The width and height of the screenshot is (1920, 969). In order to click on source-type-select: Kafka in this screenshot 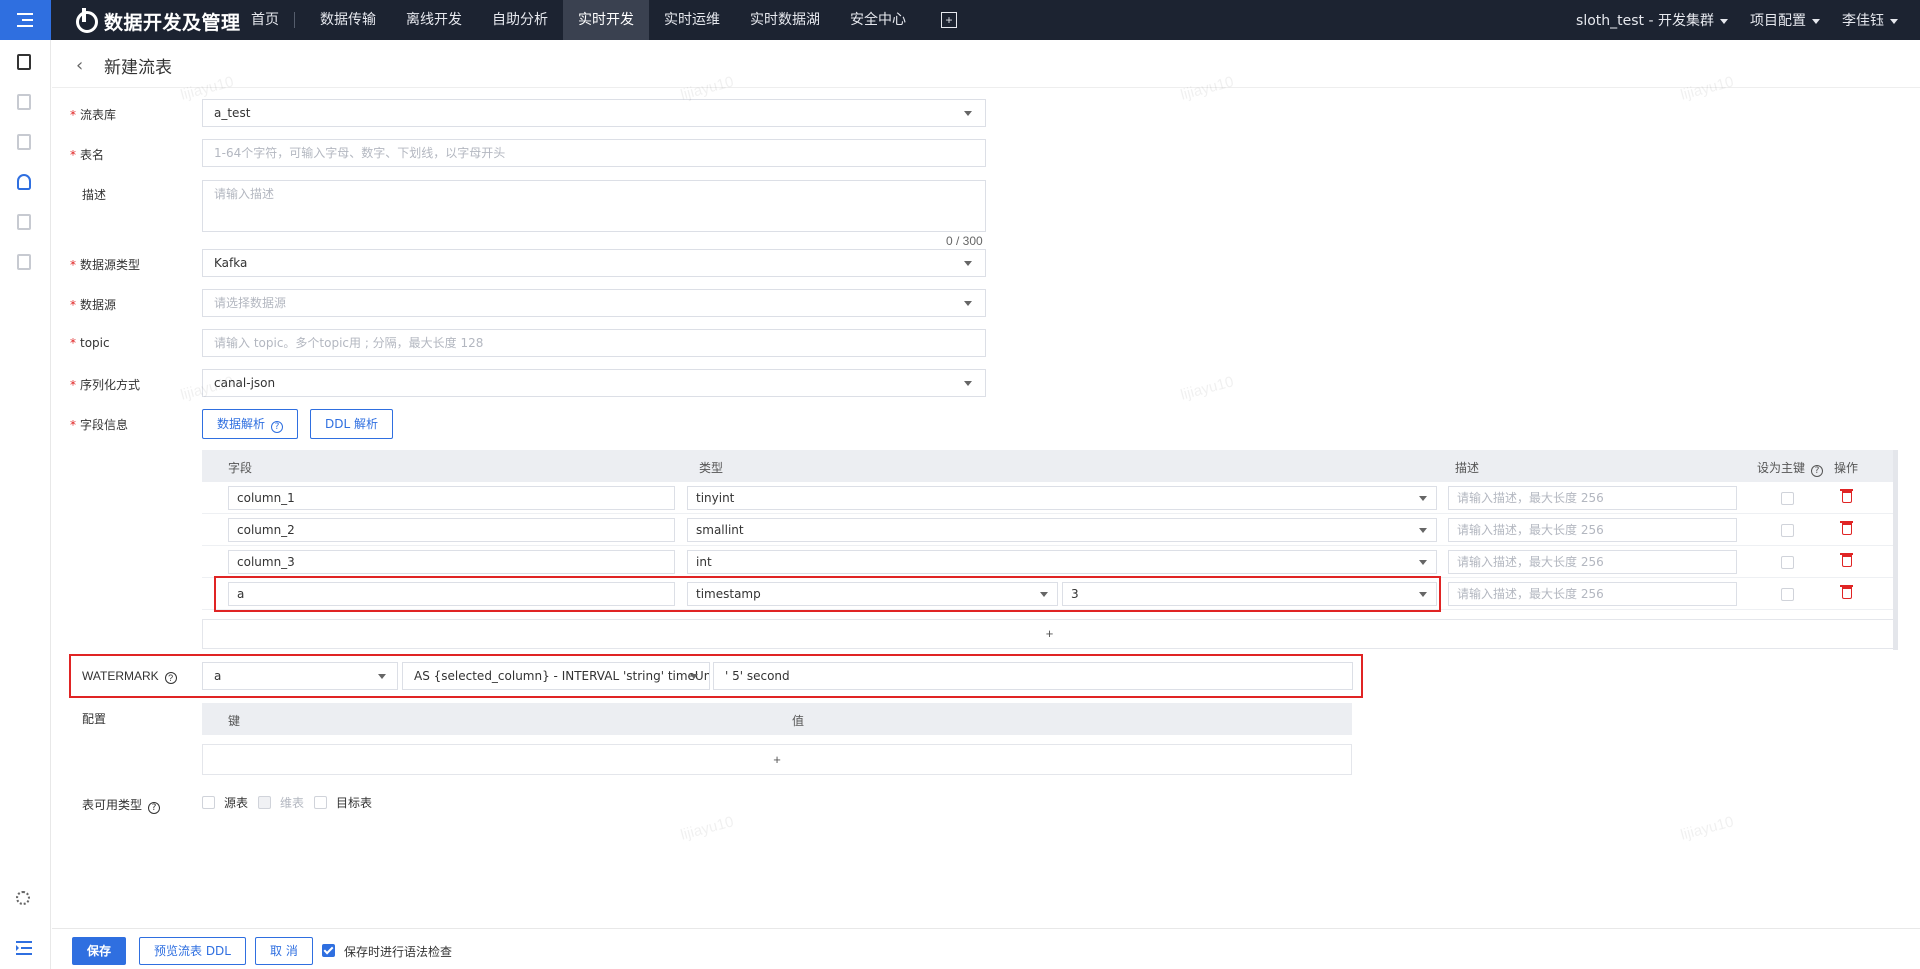, I will do `click(594, 263)`.